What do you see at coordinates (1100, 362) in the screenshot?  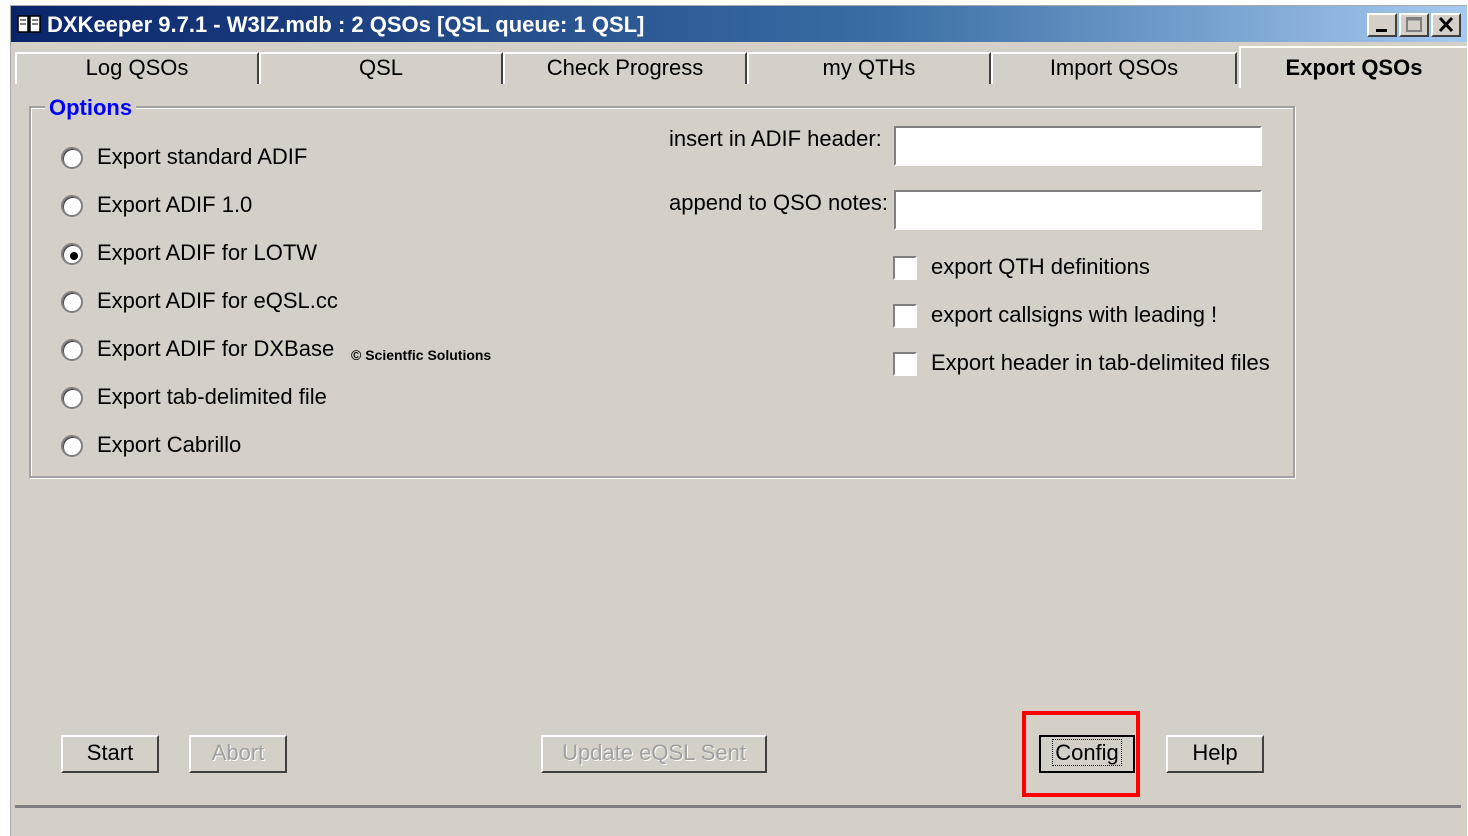 I see `checkbox-label: Export header in tab-delimited files` at bounding box center [1100, 362].